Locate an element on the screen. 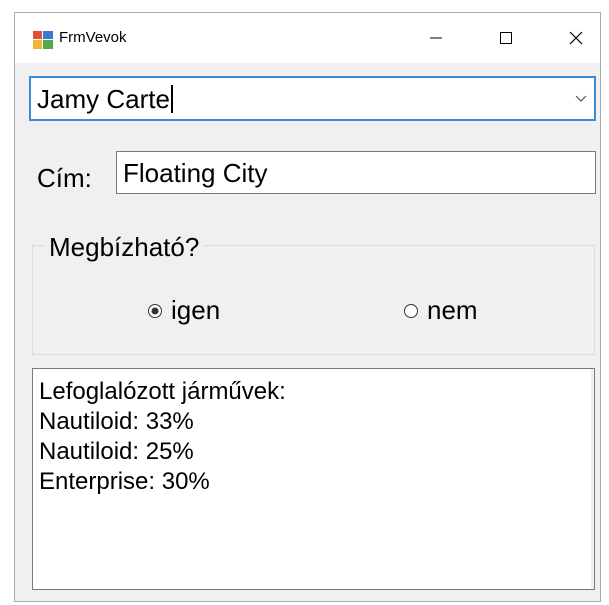  minimize-button is located at coordinates (436, 38).